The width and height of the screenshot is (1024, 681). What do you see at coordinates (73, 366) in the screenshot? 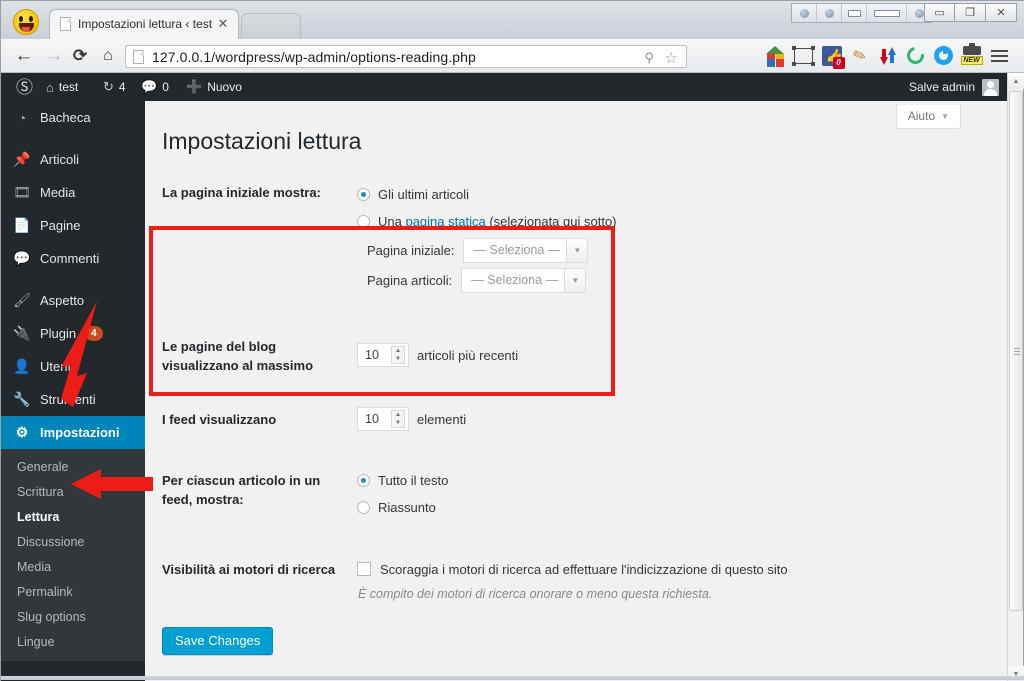
I see `sidebar-item-utenti: 👤 Utenti` at bounding box center [73, 366].